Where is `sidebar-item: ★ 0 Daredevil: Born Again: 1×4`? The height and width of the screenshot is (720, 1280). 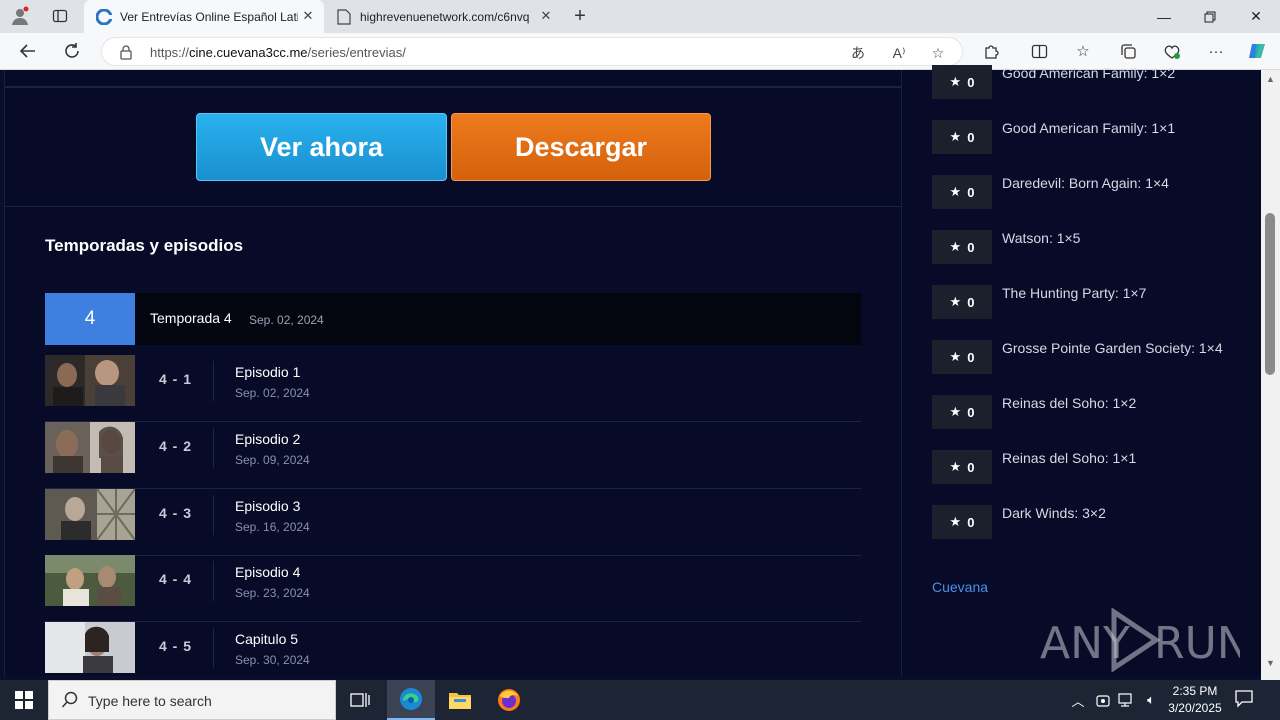 sidebar-item: ★ 0 Daredevil: Born Again: 1×4 is located at coordinates (1092, 195).